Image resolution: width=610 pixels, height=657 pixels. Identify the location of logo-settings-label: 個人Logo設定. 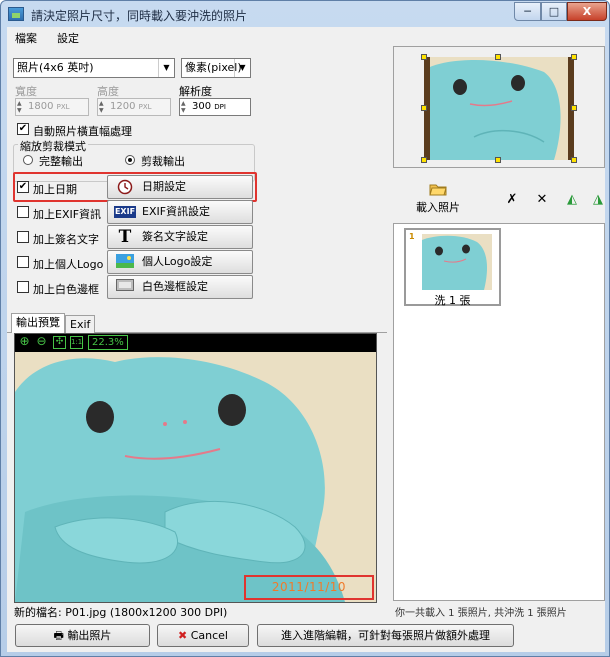
(177, 261).